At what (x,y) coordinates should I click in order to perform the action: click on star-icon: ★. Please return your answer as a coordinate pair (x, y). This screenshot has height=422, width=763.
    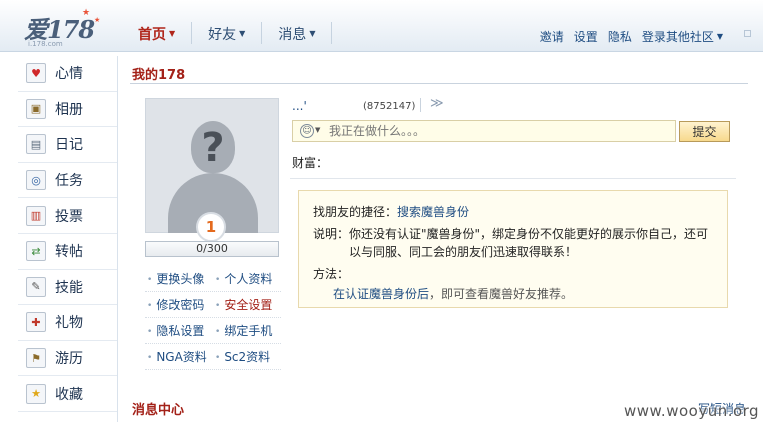
    Looking at the image, I should click on (36, 393).